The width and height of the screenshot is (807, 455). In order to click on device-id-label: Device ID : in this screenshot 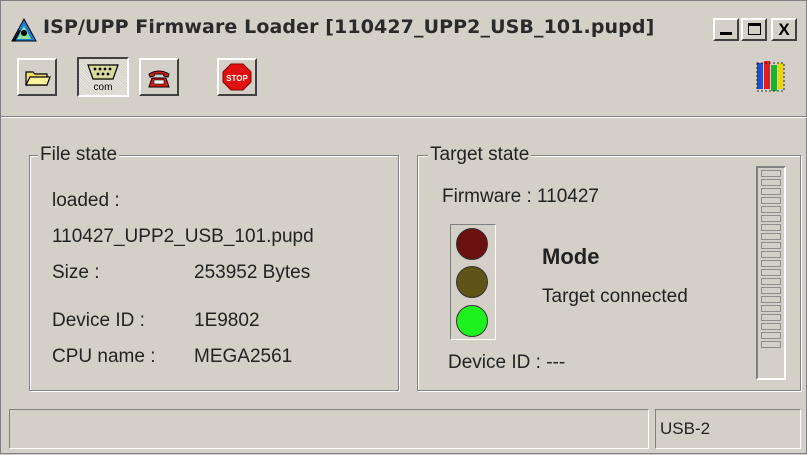, I will do `click(98, 320)`.